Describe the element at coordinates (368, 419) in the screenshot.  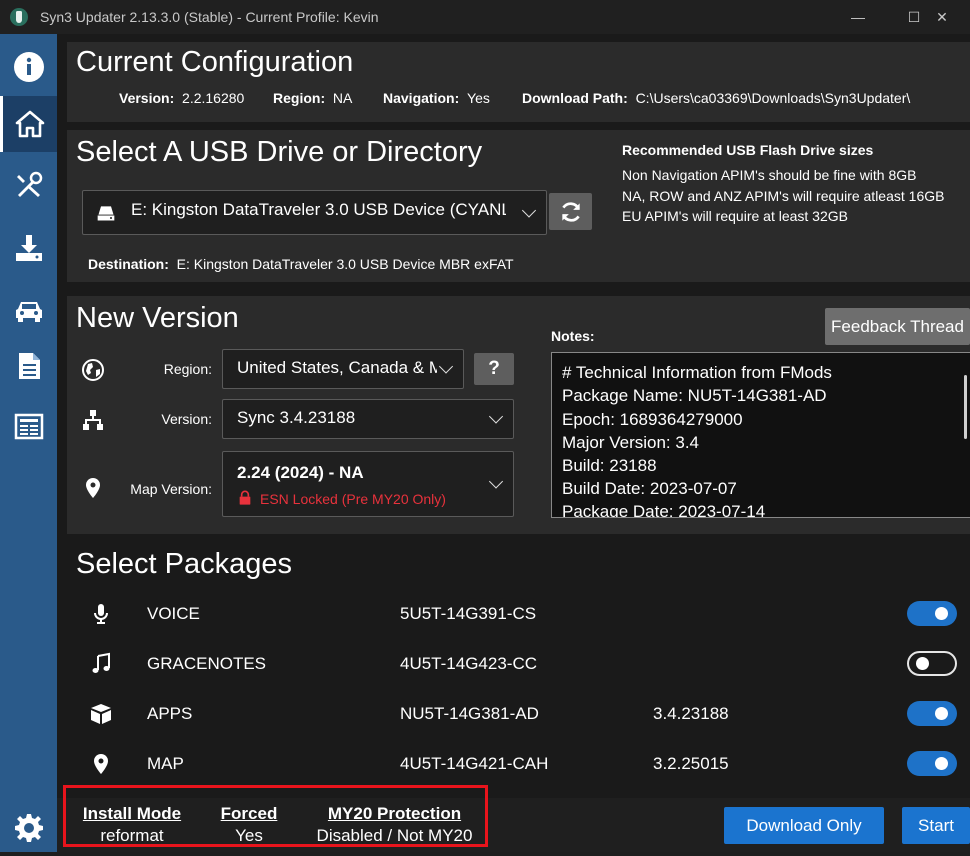
I see `version-select: Sync 3.4.23188` at that location.